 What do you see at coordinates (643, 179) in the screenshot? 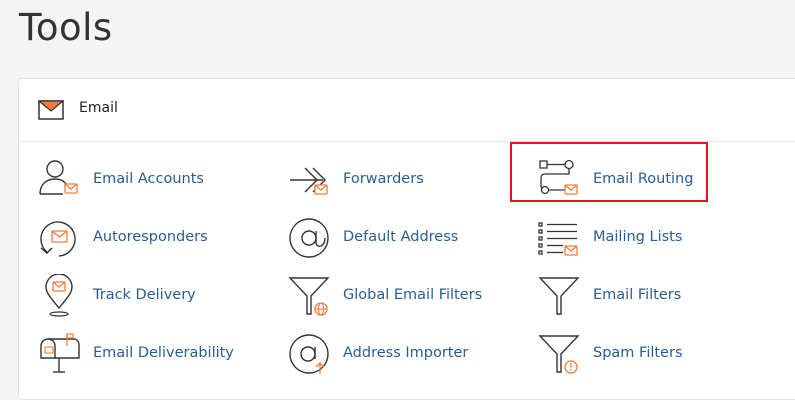
I see `item-label: Email Routing` at bounding box center [643, 179].